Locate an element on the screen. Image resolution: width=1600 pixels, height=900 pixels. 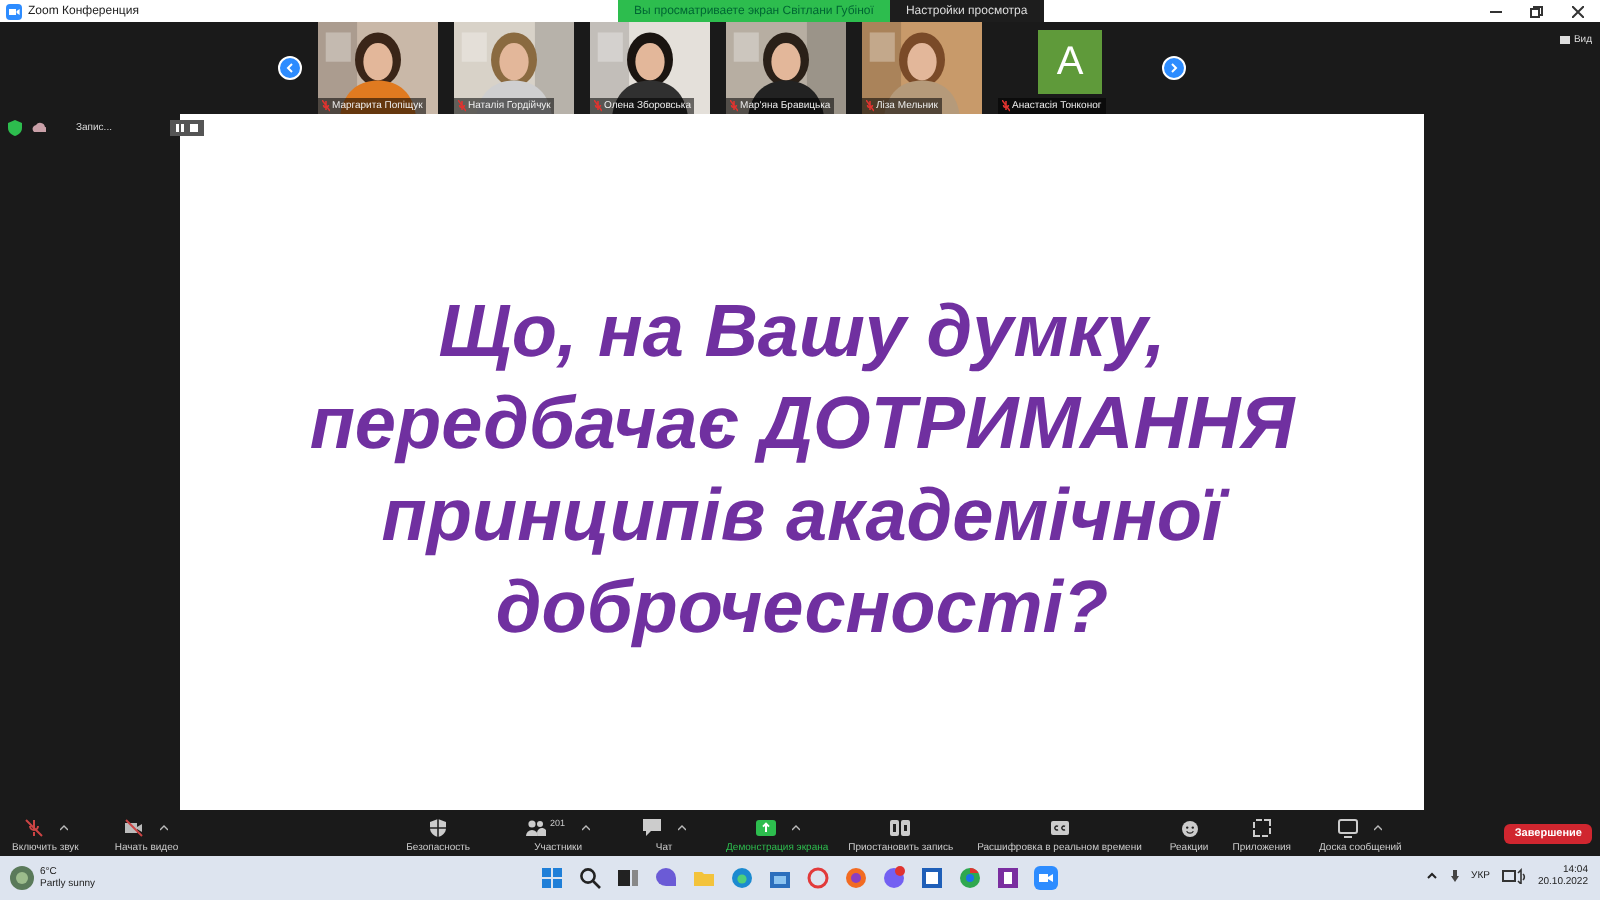
notebook-icon is located at coordinates (1008, 878).